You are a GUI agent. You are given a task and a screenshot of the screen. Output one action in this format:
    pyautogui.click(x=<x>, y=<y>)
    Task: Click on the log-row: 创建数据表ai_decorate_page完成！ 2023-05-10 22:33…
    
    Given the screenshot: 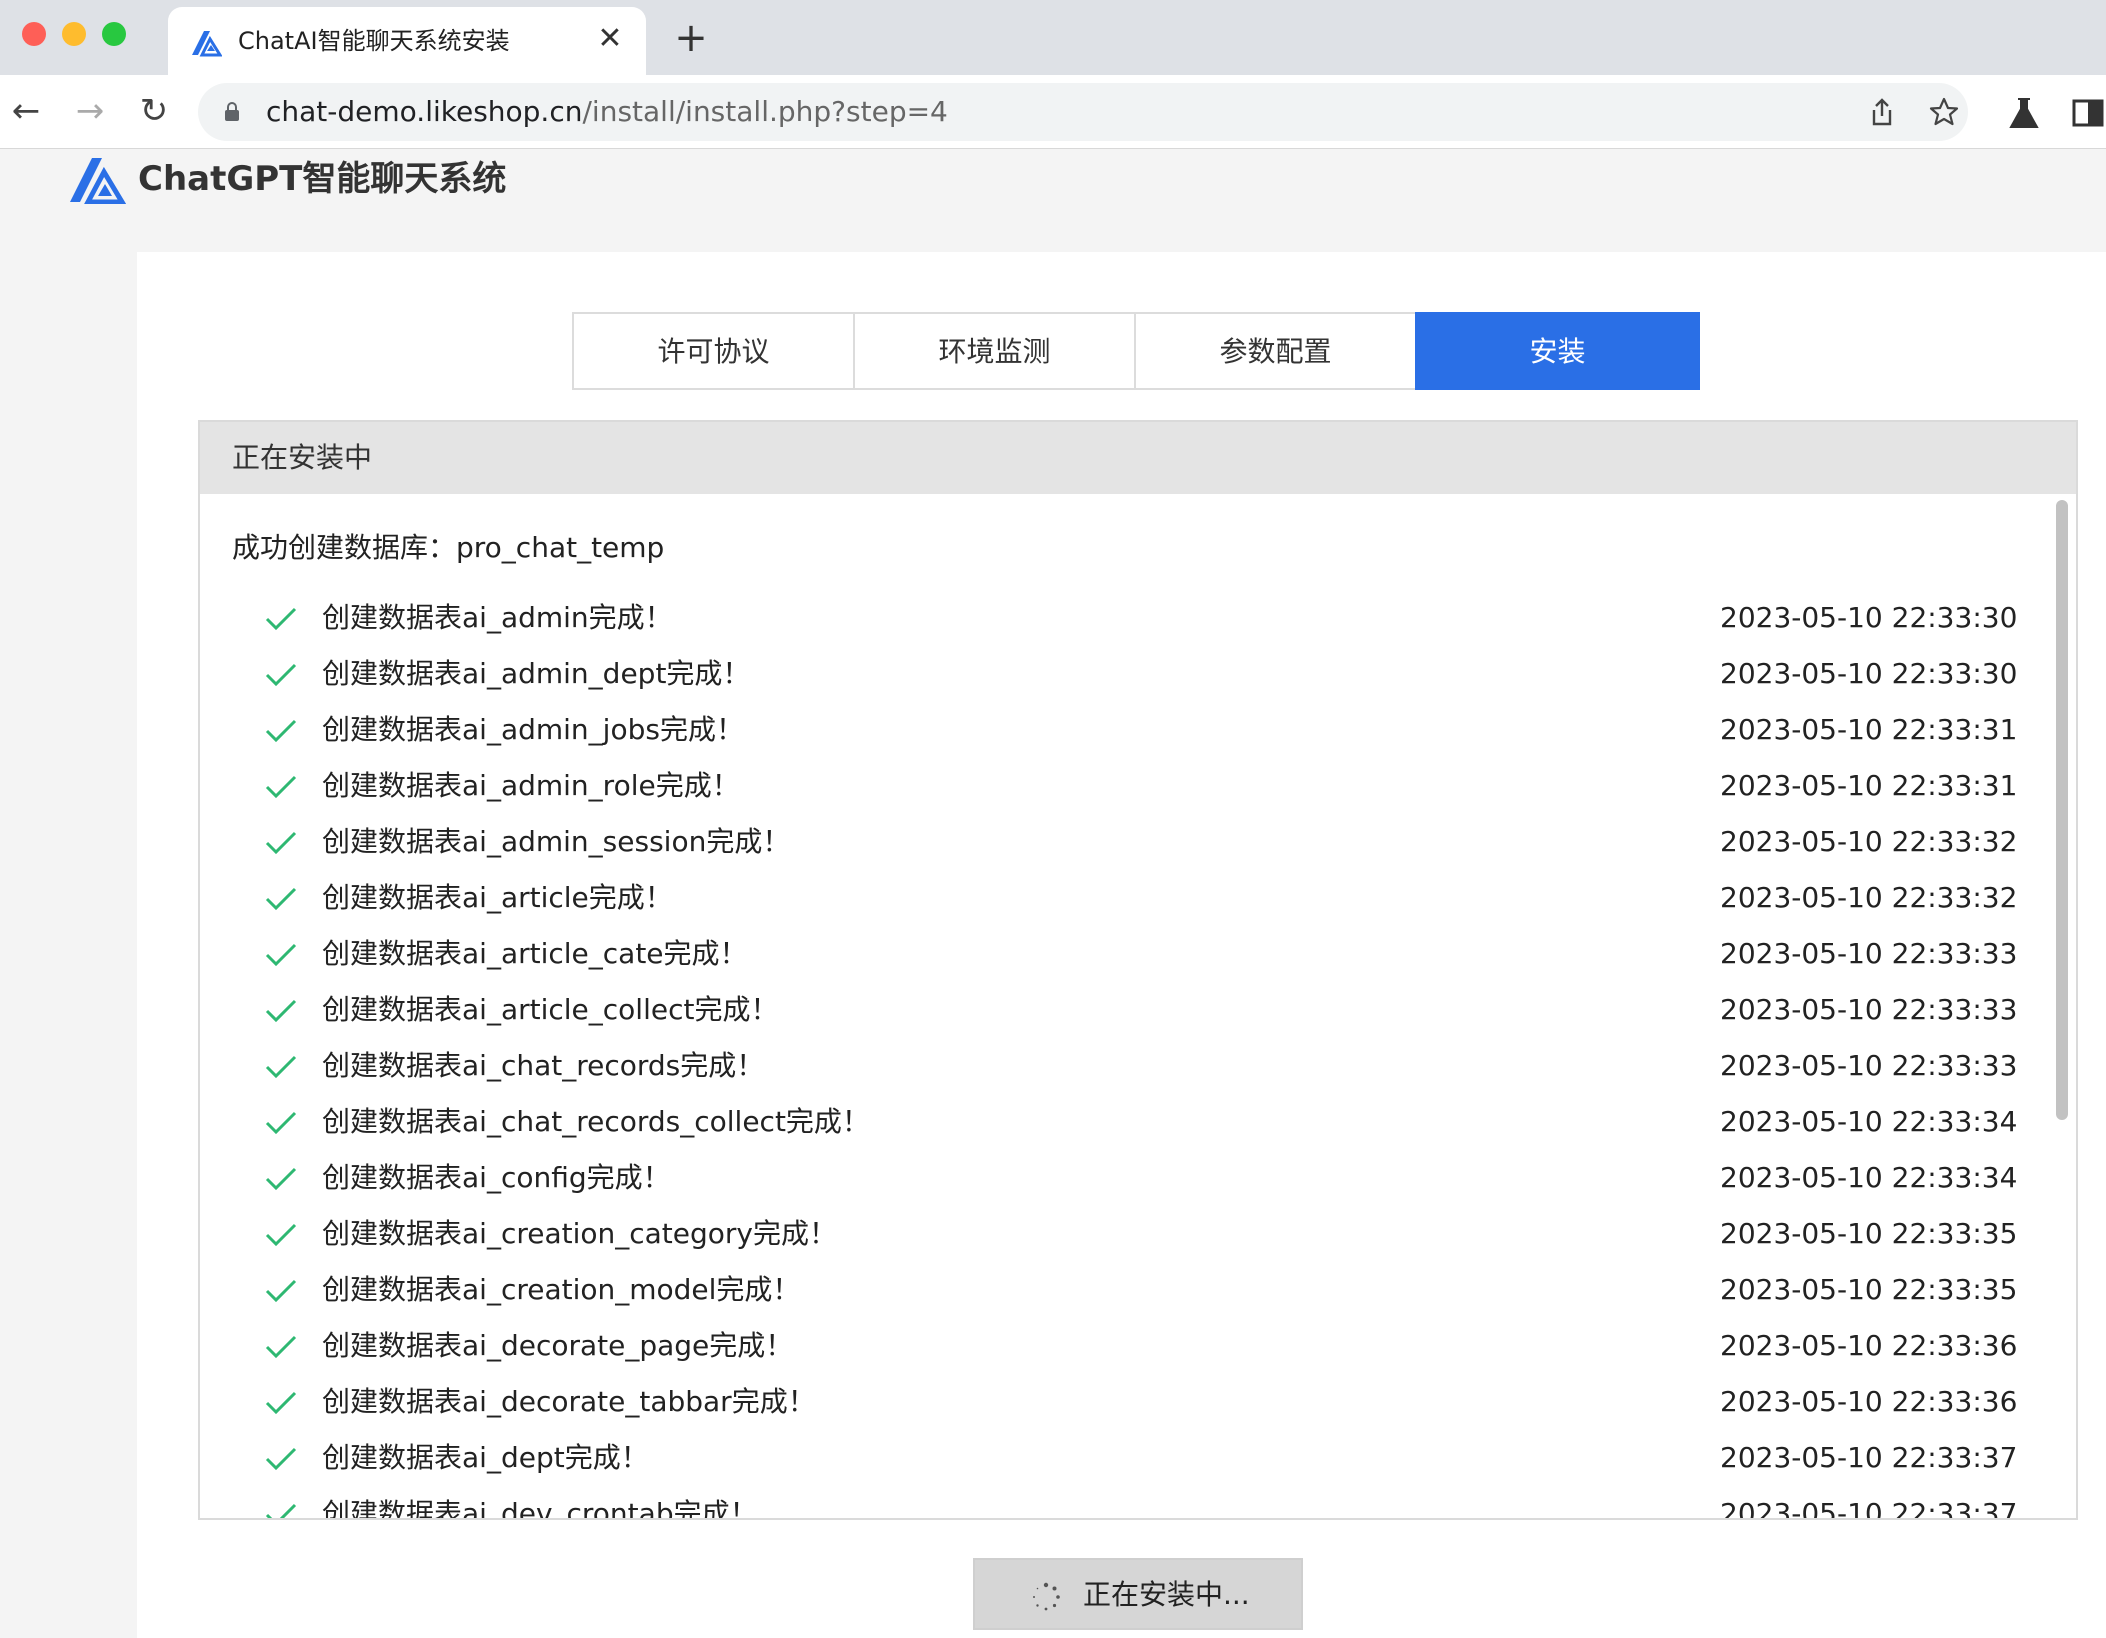 What is the action you would take?
    pyautogui.click(x=1120, y=1346)
    